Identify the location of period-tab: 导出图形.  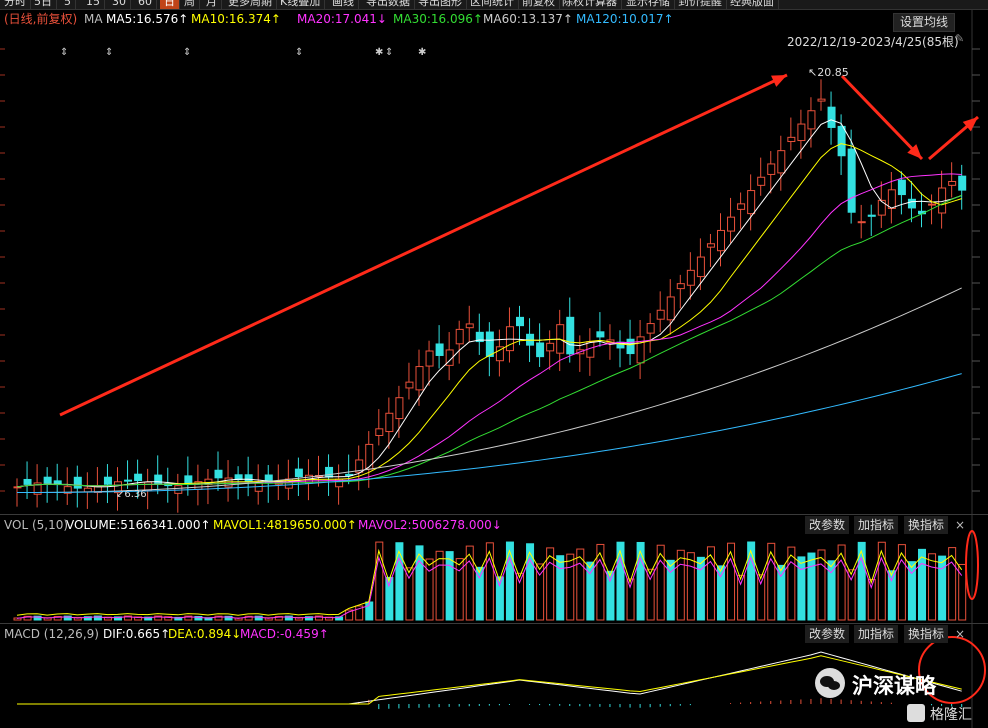
(440, 4).